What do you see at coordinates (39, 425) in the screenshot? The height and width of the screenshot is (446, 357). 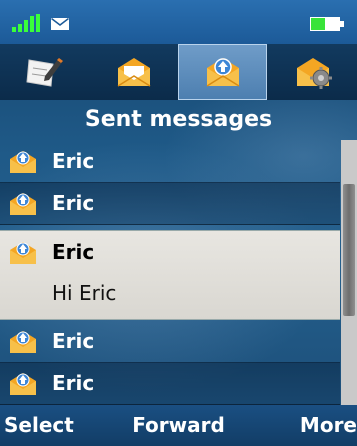 I see `select-softkey: Select` at bounding box center [39, 425].